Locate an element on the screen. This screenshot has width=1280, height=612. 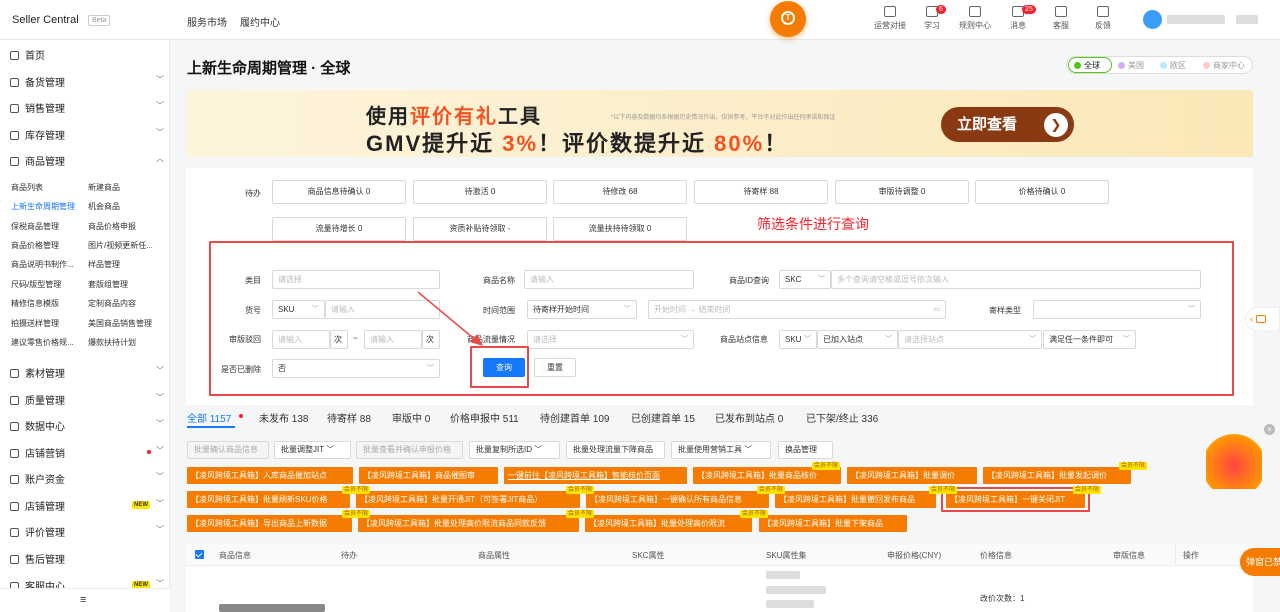
tab-delisted: 已下架/终止 336 is located at coordinates (842, 417).